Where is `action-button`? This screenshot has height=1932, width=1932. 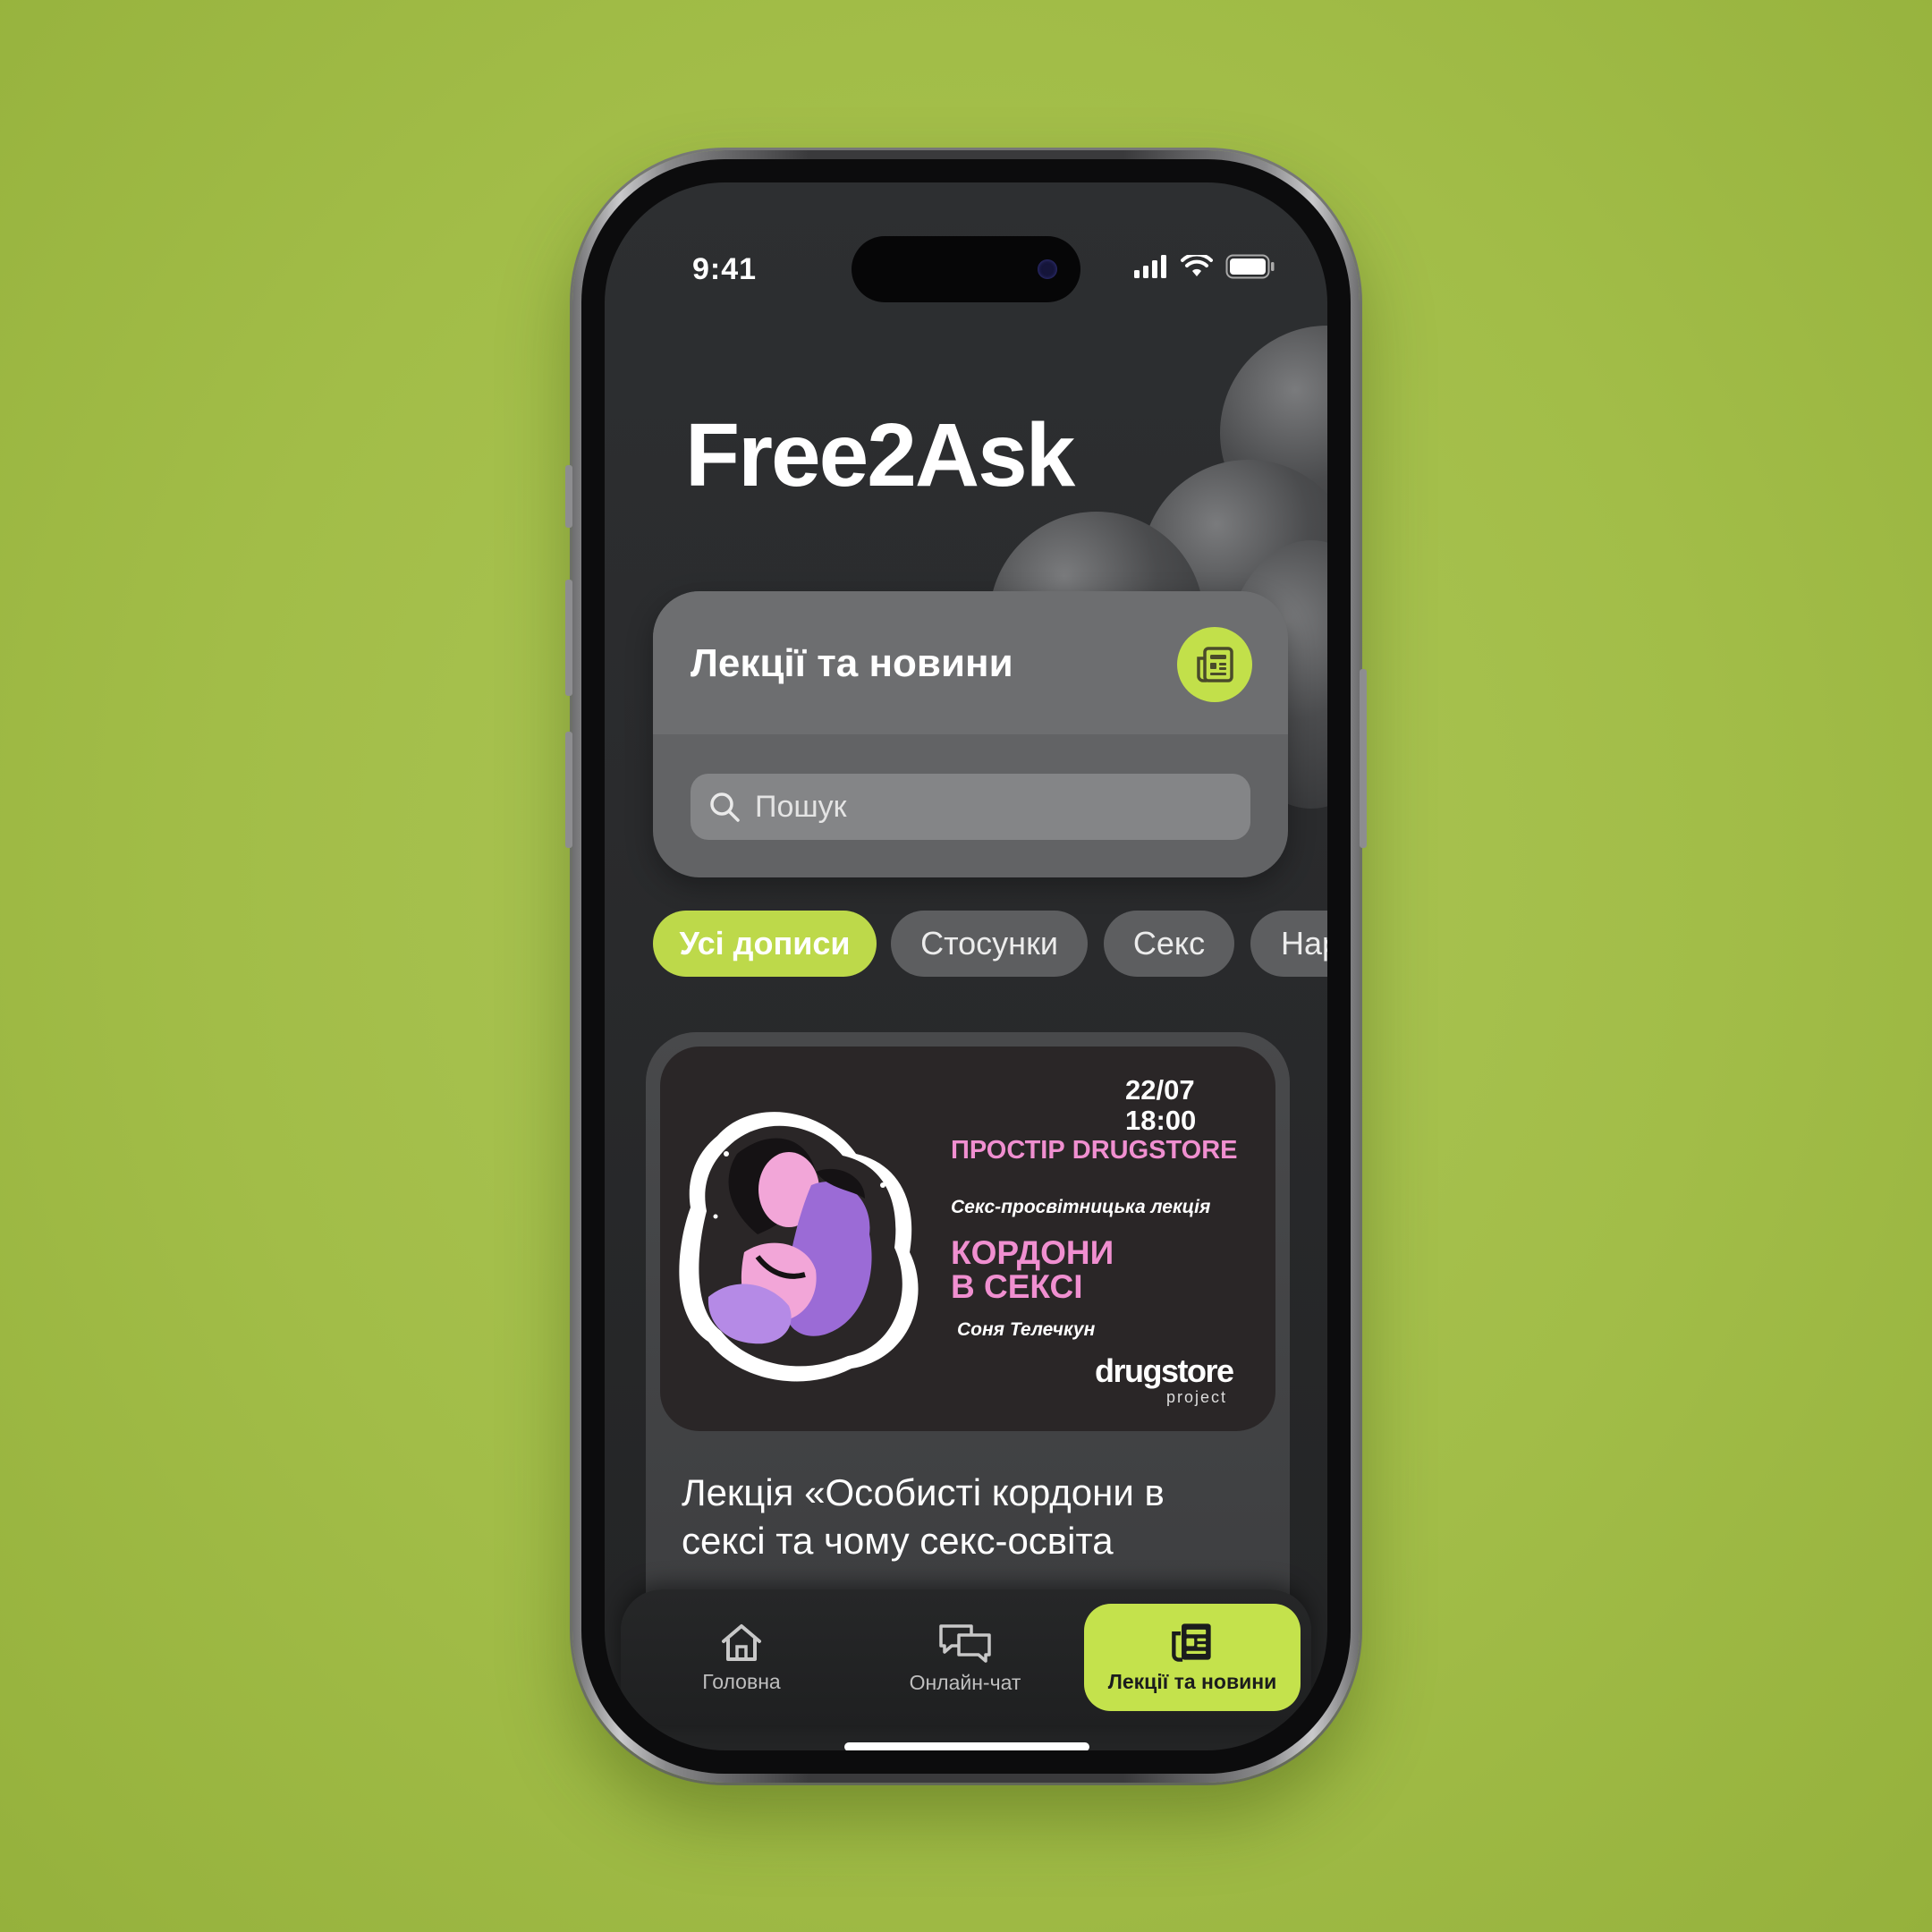 action-button is located at coordinates (568, 496).